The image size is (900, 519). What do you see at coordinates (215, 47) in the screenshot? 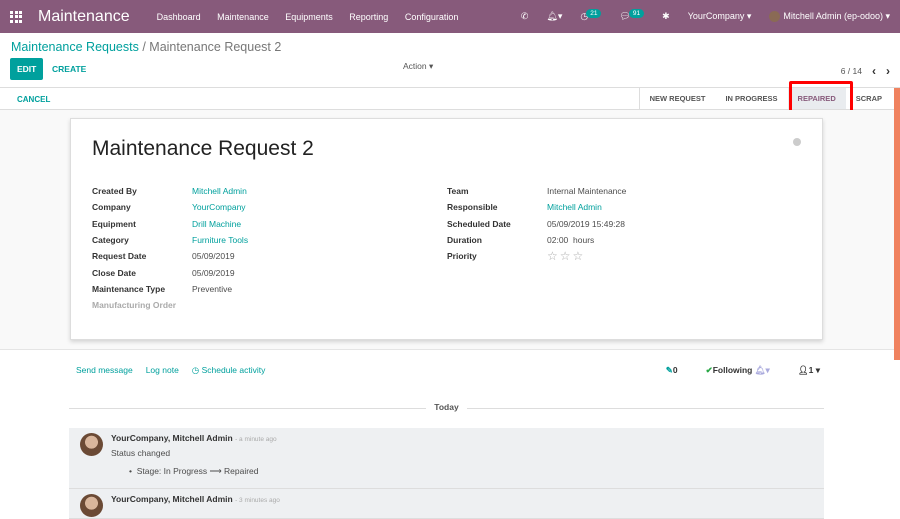
I see `breadcrumb-current: Maintenance Request 2` at bounding box center [215, 47].